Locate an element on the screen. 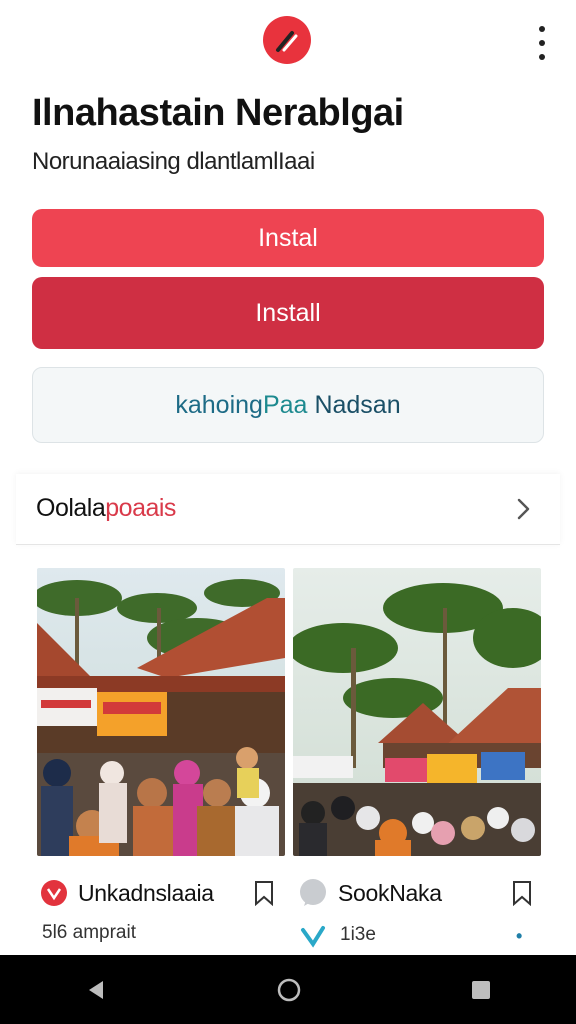  more-vert-icon is located at coordinates (542, 43).